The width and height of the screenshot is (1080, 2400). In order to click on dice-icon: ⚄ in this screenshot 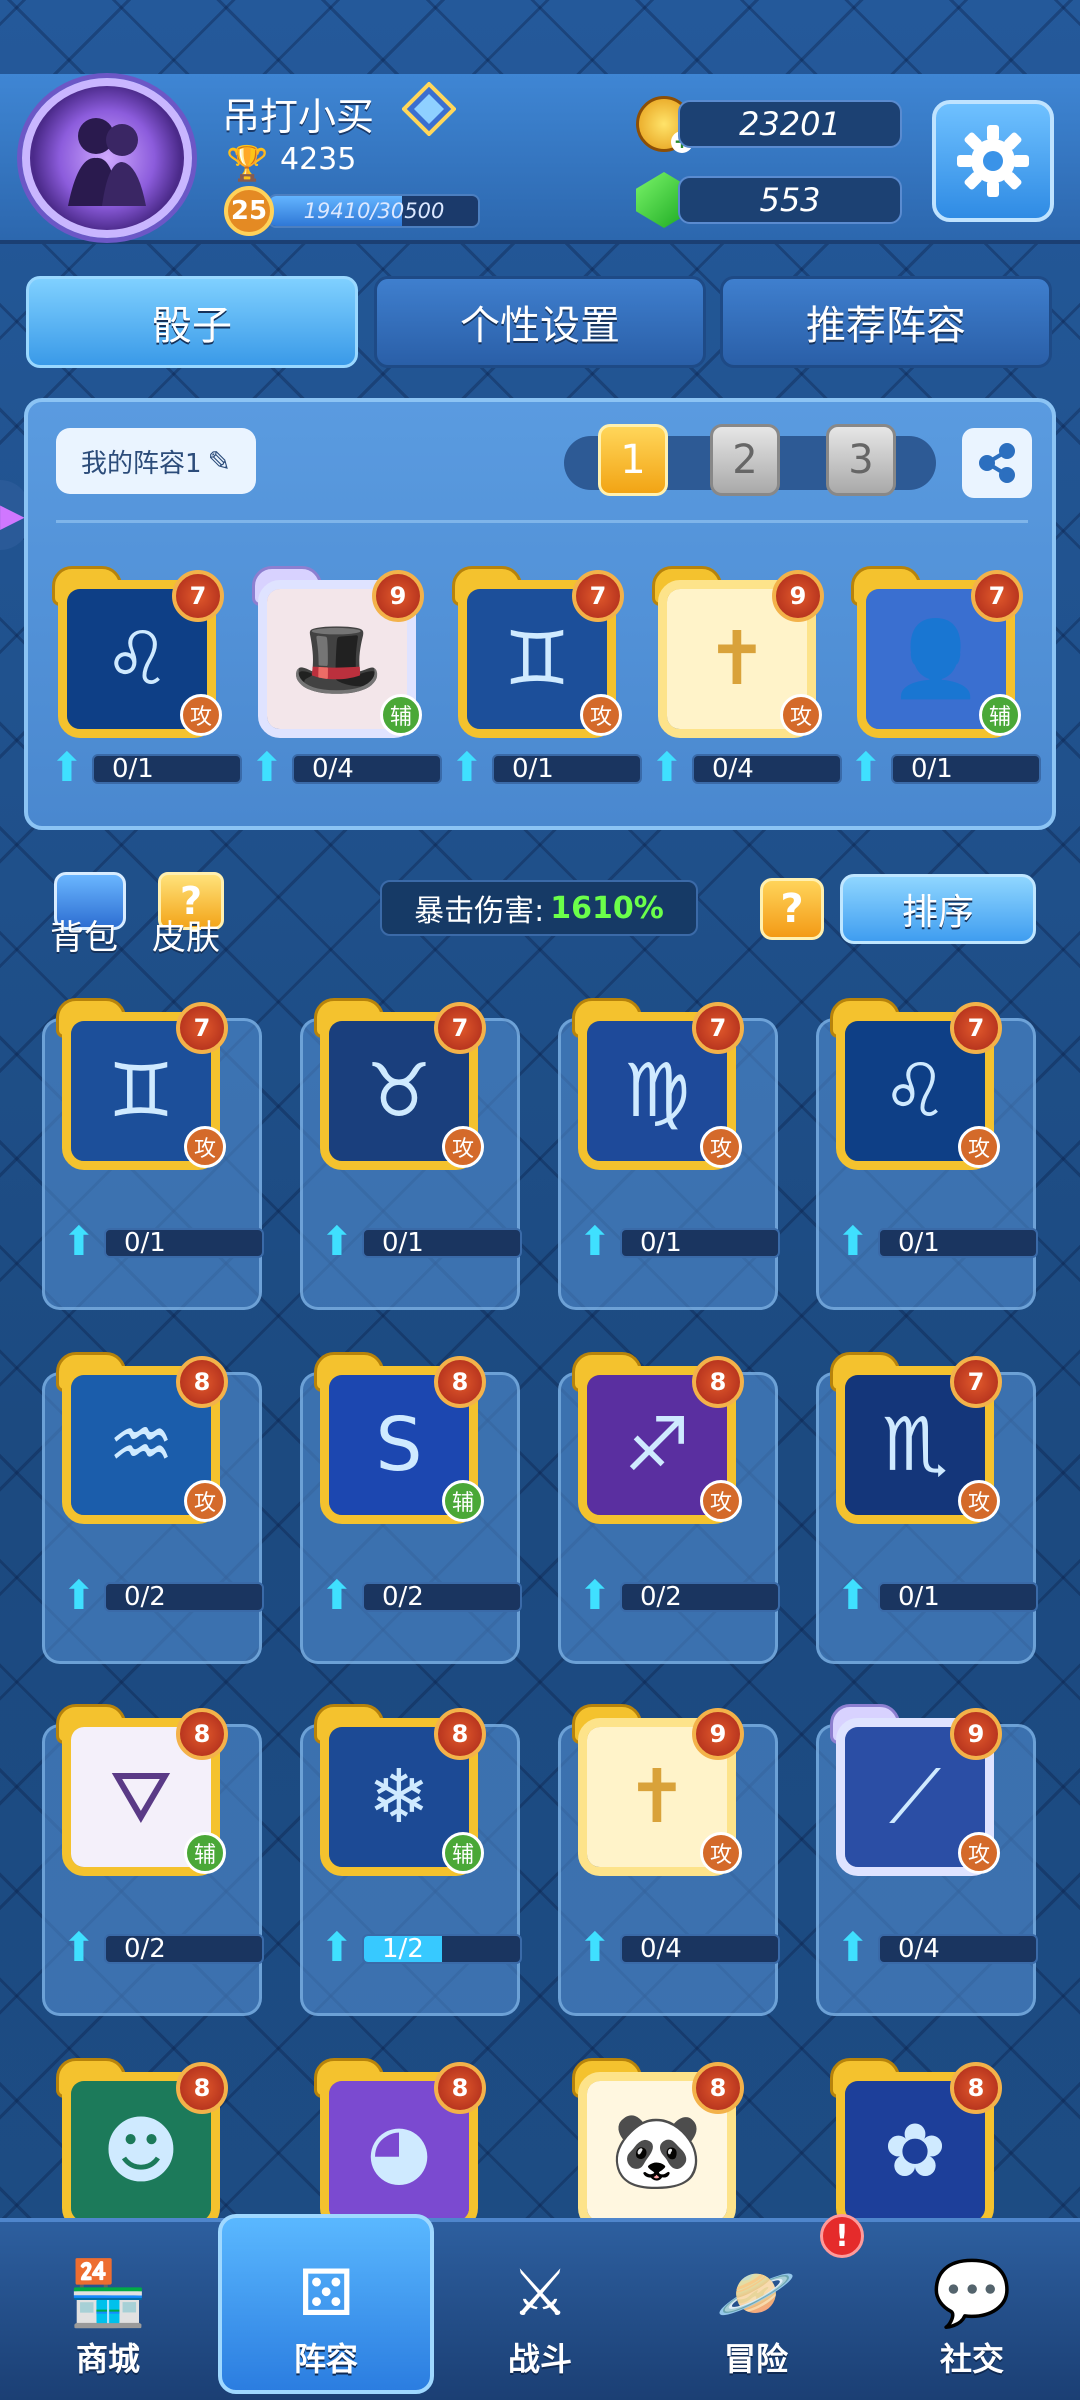, I will do `click(326, 2294)`.